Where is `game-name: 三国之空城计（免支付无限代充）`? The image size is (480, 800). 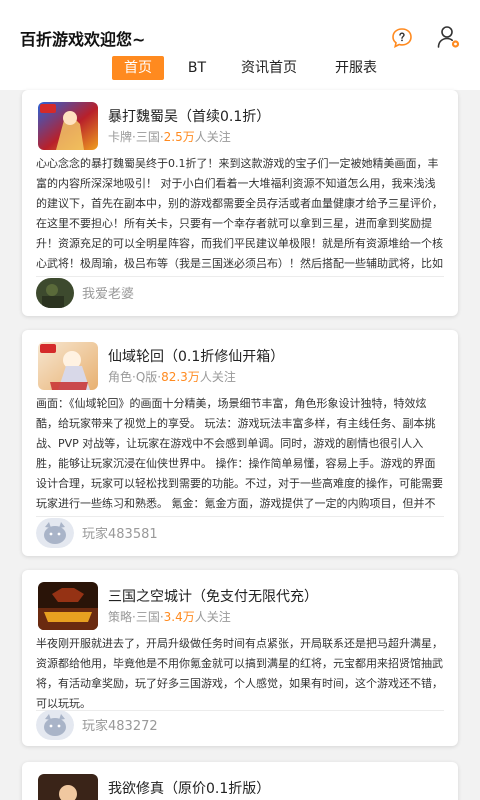
game-name: 三国之空城计（免支付无限代充） is located at coordinates (213, 596).